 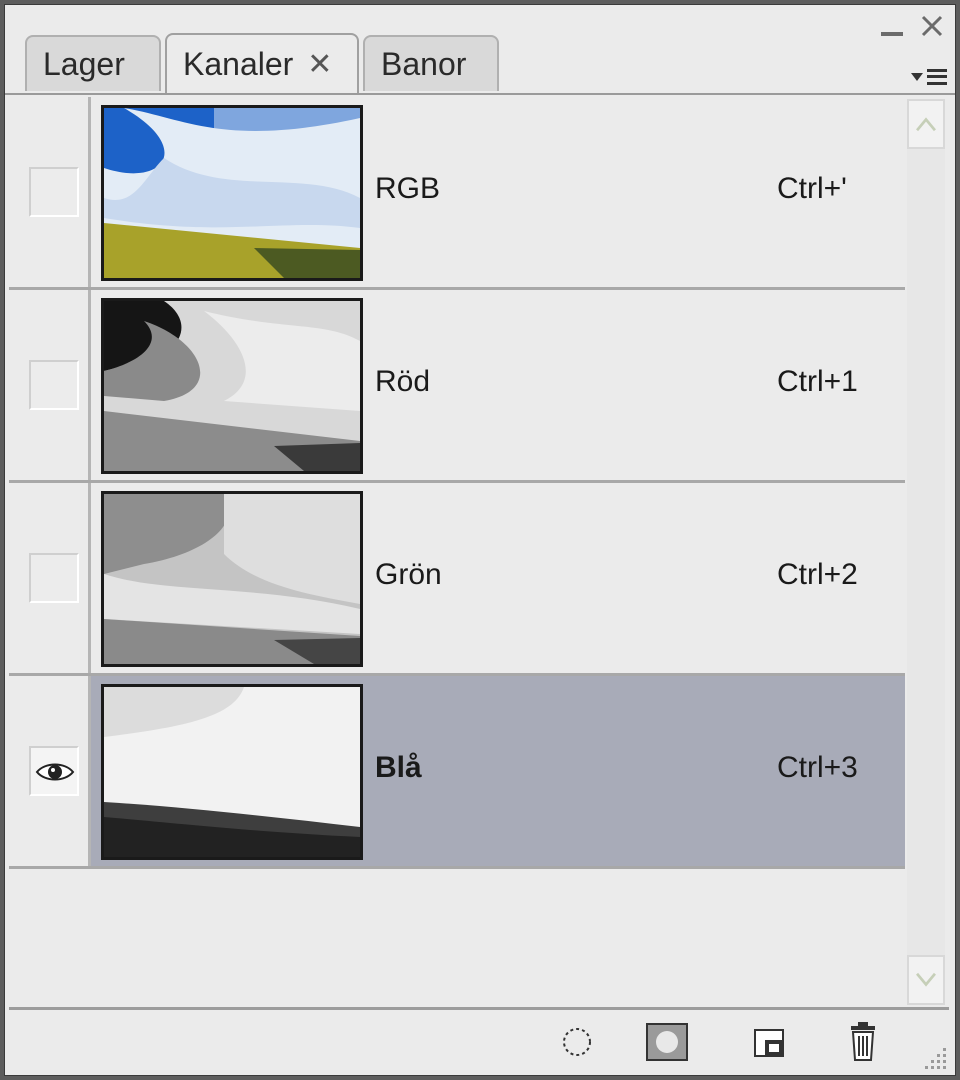 I want to click on tab-label: Lager, so click(x=84, y=63).